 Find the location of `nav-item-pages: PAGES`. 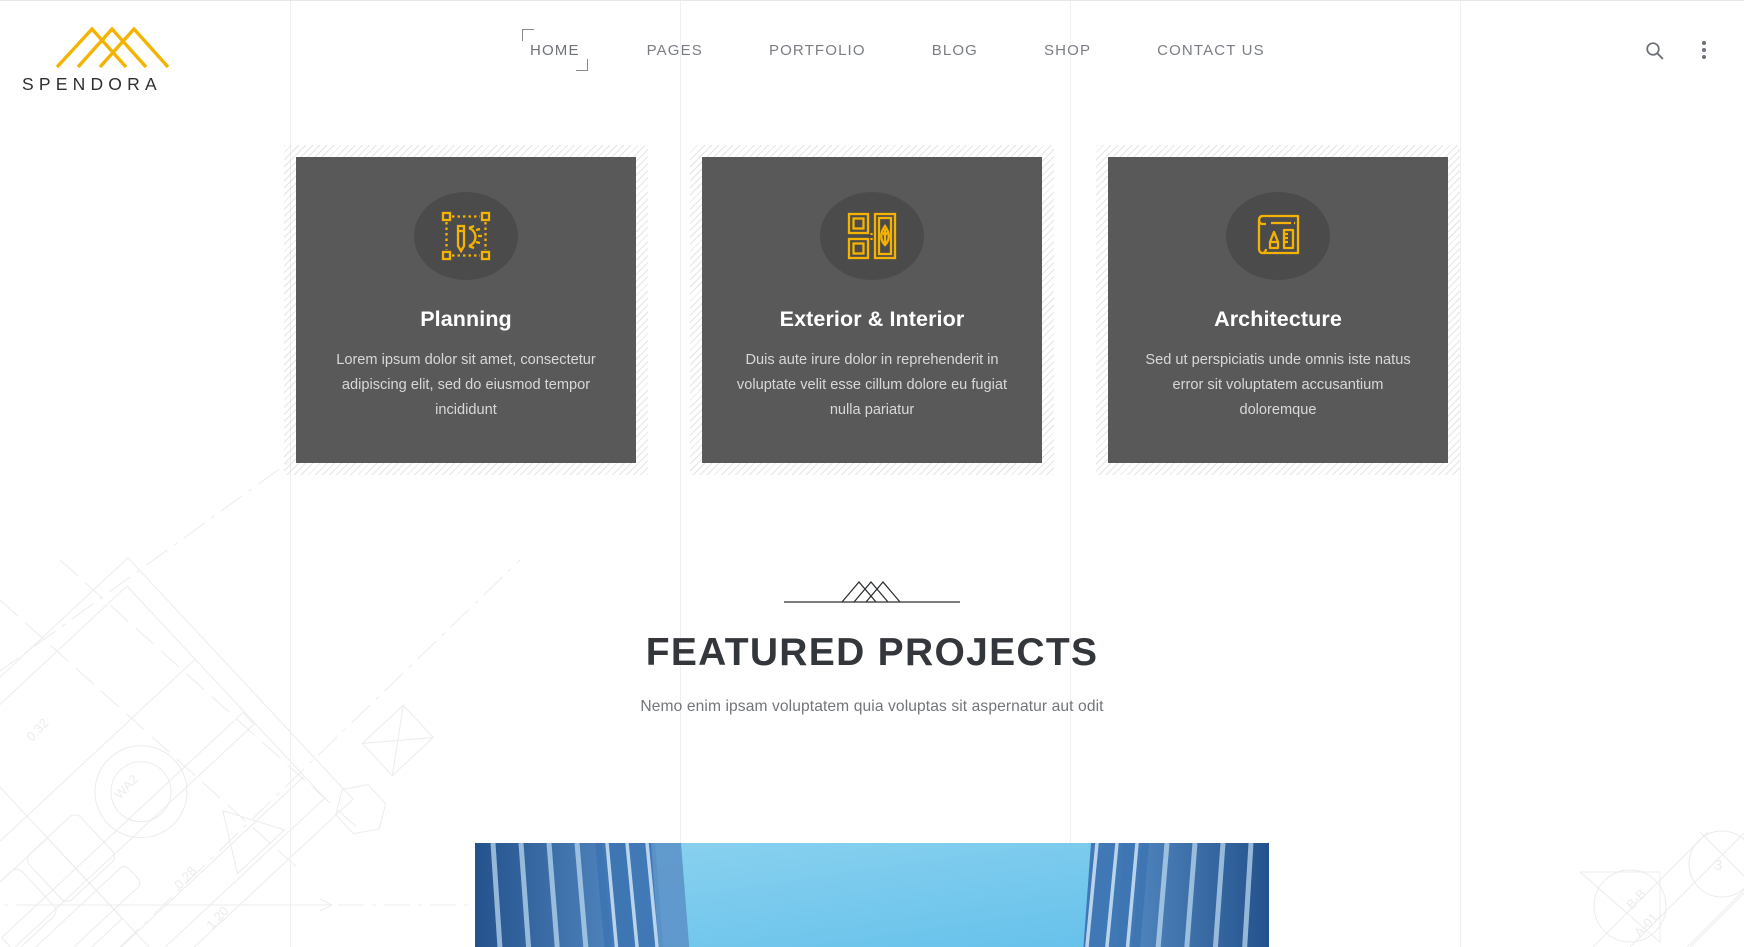

nav-item-pages: PAGES is located at coordinates (675, 51).